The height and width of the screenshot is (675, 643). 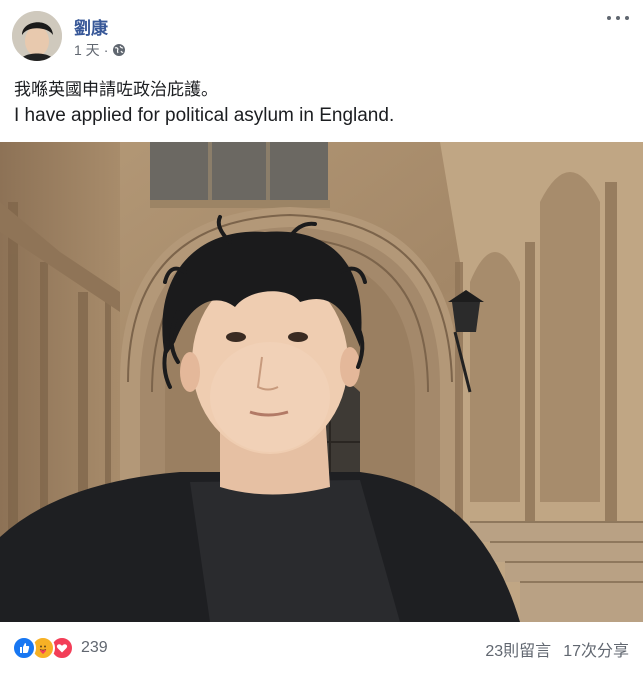 I want to click on reaction-count: 239, so click(x=94, y=648).